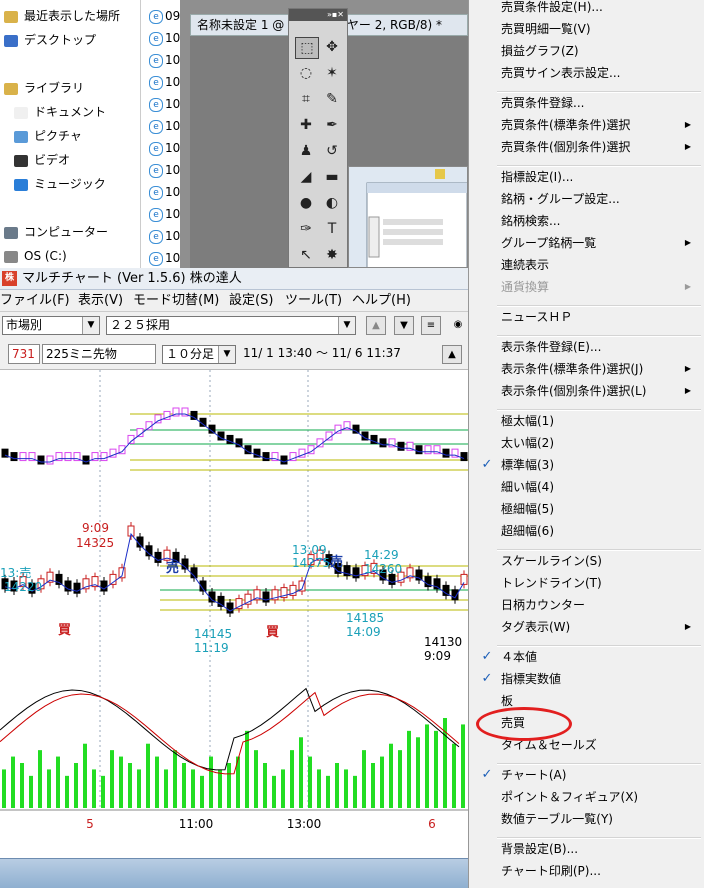 This screenshot has height=888, width=704. Describe the element at coordinates (586, 605) in the screenshot. I see `menu-item: 日柄カウンター` at that location.